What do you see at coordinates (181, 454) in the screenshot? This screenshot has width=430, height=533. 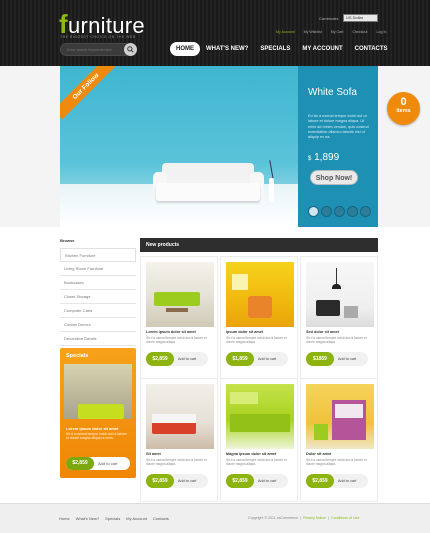 I see `product-name: Sit amet` at bounding box center [181, 454].